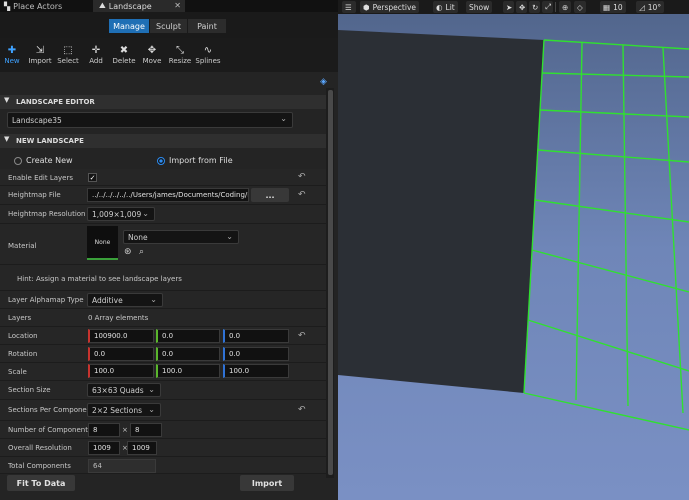 The height and width of the screenshot is (500, 689). Describe the element at coordinates (125, 300) in the screenshot. I see `layer-alphamap-select: Additive ⌄` at that location.